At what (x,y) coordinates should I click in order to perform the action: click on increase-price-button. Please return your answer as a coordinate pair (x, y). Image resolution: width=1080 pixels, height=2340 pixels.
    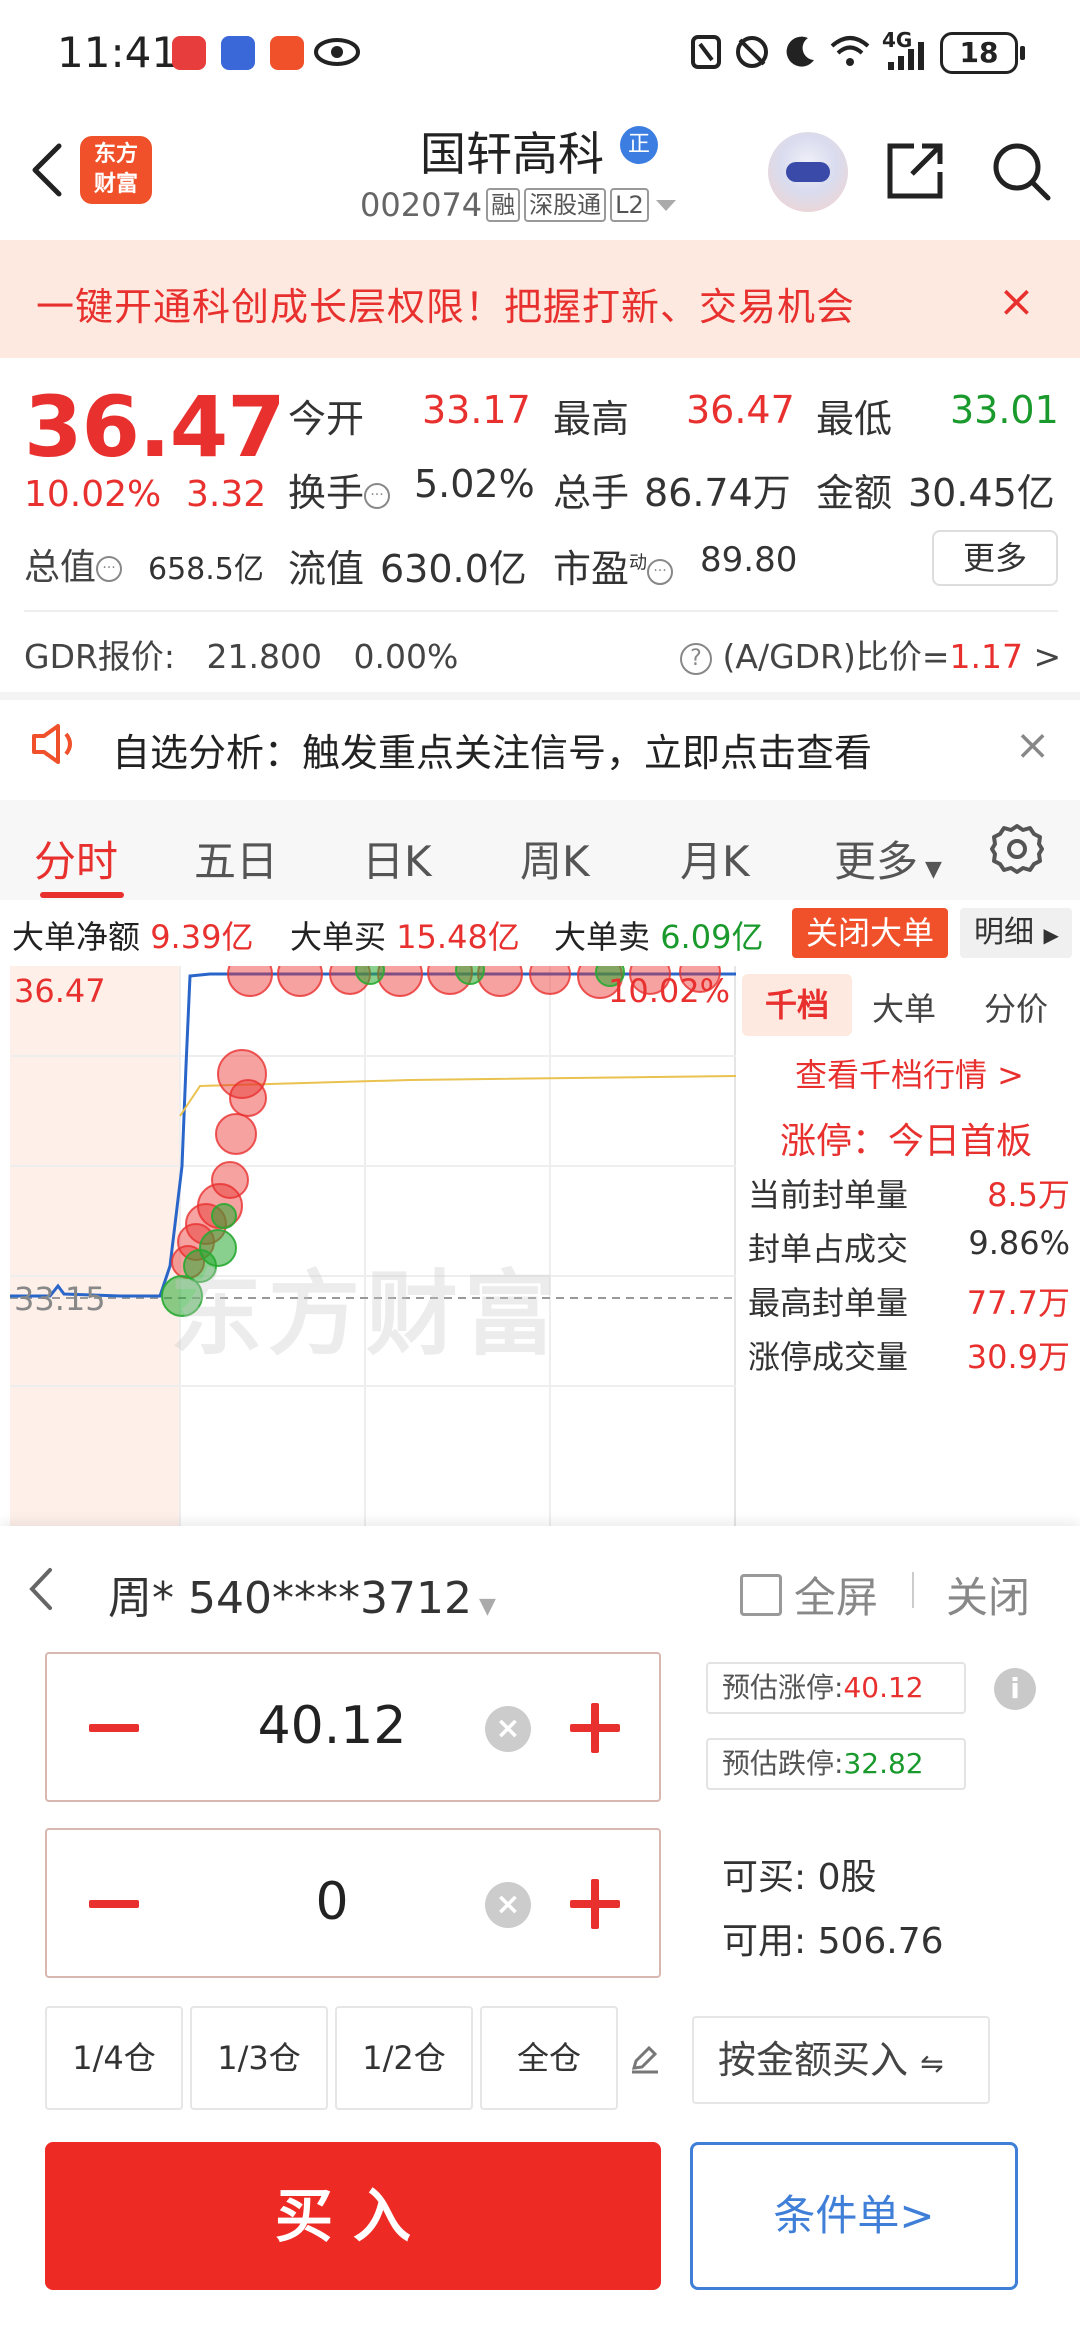
    Looking at the image, I should click on (595, 1728).